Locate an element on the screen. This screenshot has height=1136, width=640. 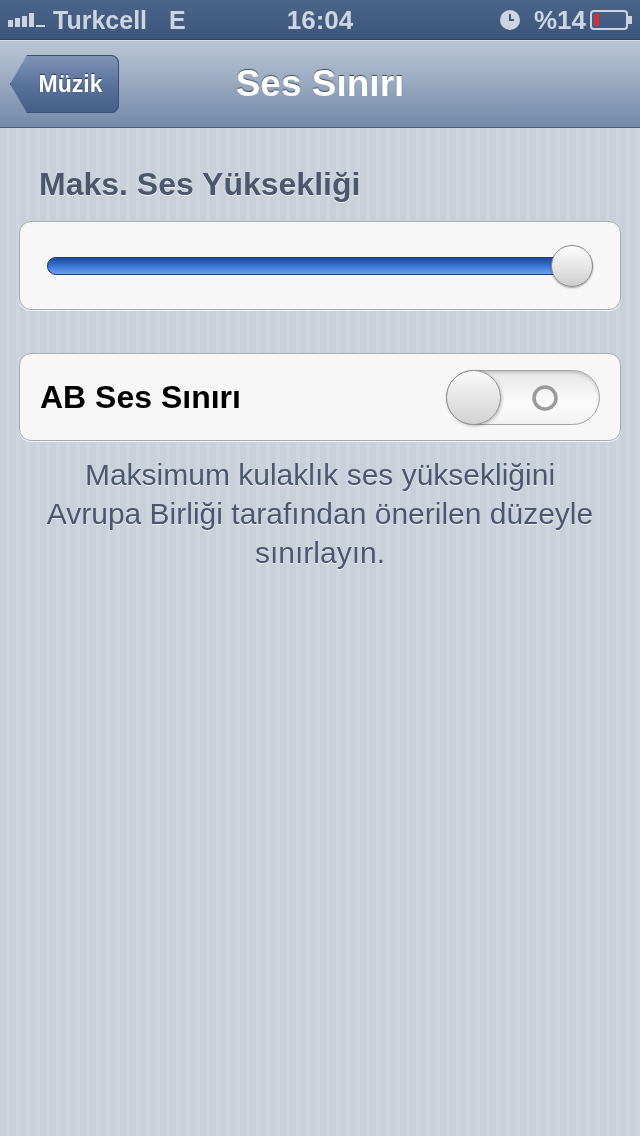
slider-thumb is located at coordinates (572, 265).